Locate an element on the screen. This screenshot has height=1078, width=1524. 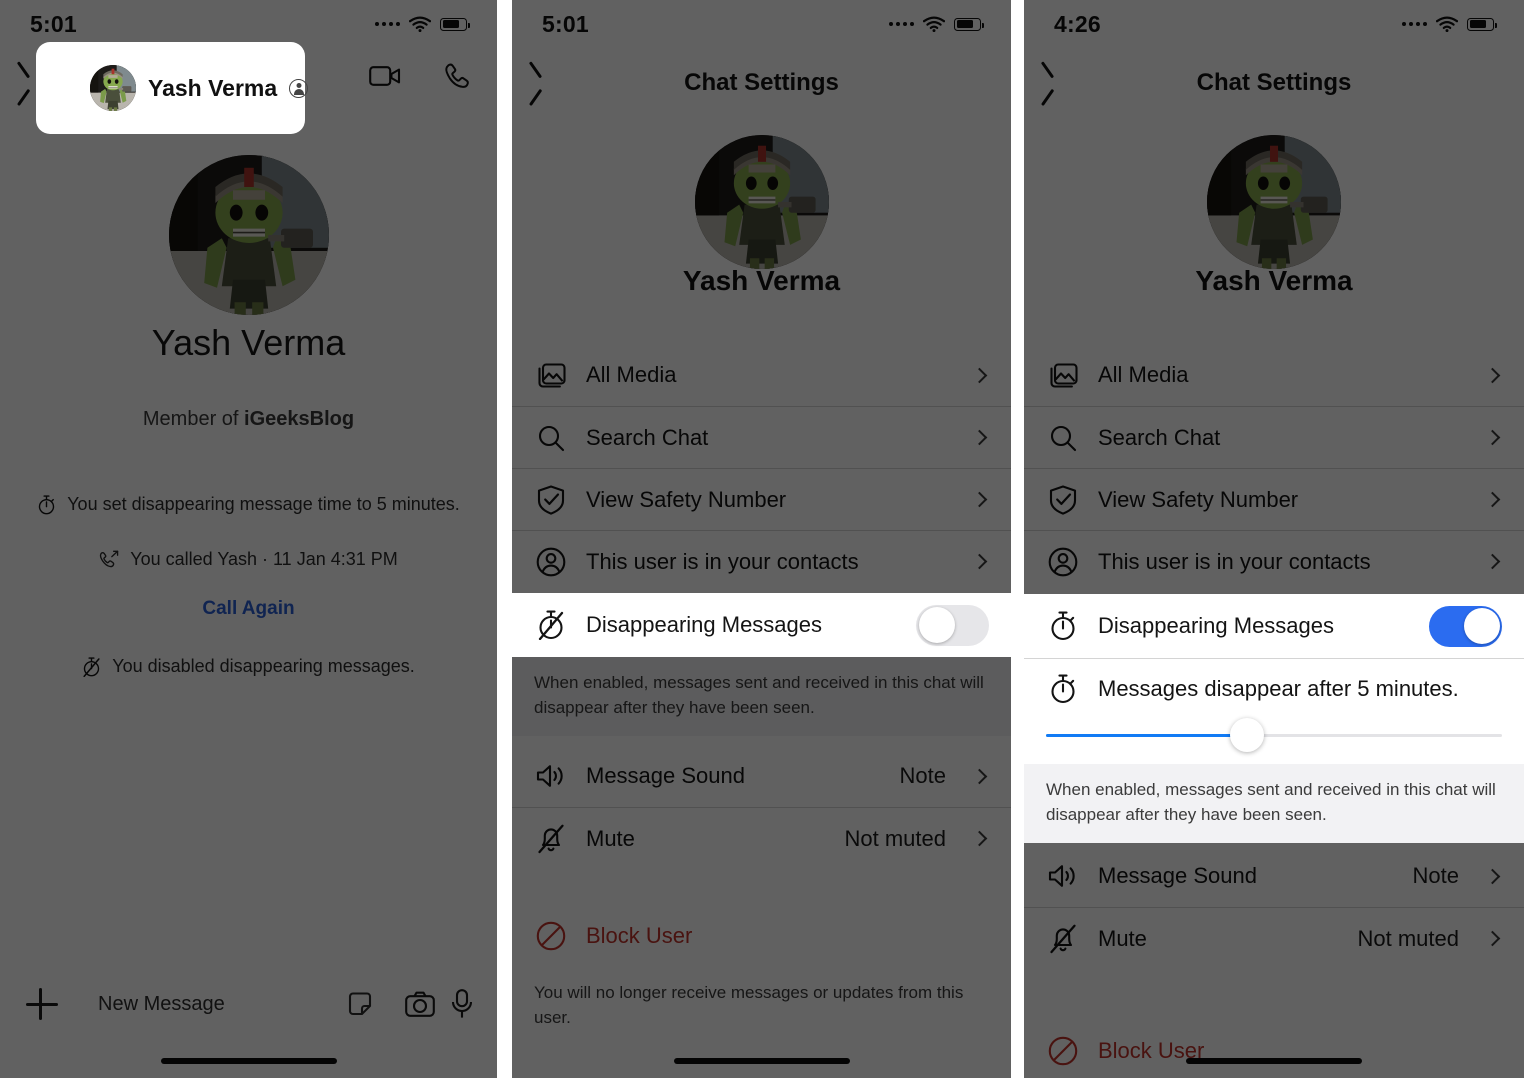
page-title: Chat Settings is located at coordinates (761, 82).